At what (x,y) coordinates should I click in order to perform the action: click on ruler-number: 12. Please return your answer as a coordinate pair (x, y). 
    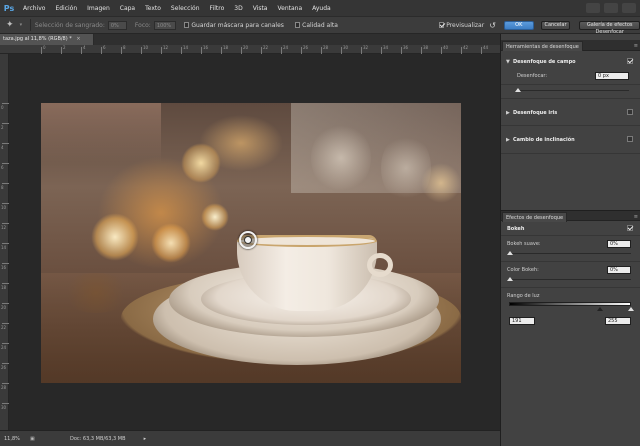
    Looking at the image, I should click on (4, 227).